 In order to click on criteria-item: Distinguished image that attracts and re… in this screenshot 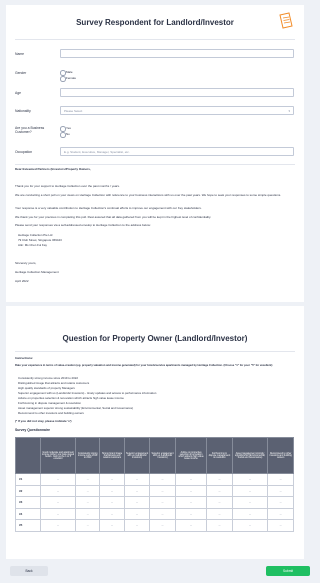, I will do `click(54, 383)`.